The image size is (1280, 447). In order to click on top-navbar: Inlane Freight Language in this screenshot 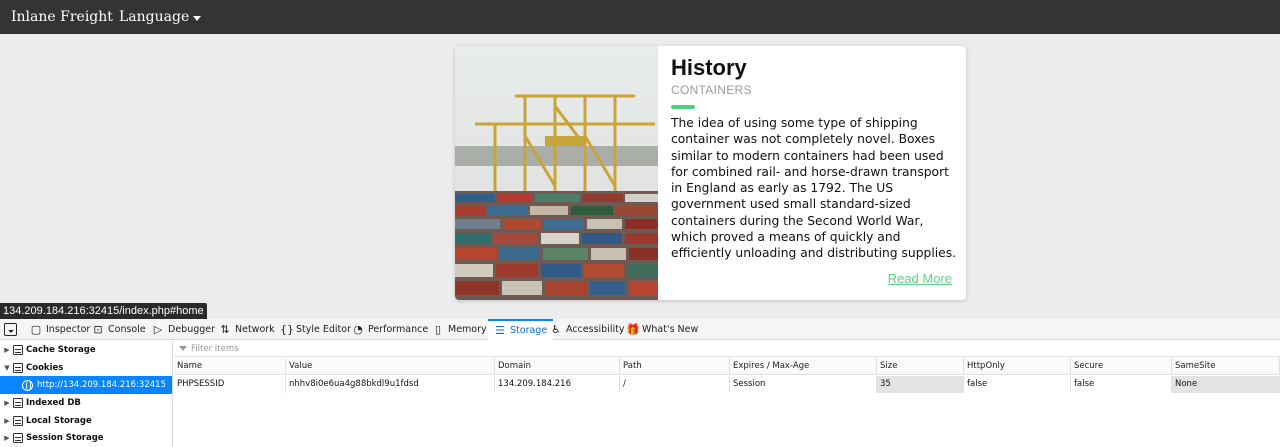, I will do `click(640, 17)`.